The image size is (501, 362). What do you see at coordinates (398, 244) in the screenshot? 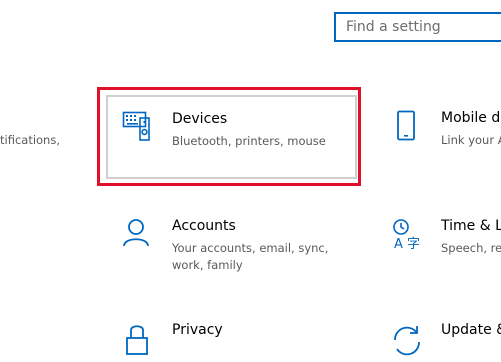
I see `svg-text: A` at bounding box center [398, 244].